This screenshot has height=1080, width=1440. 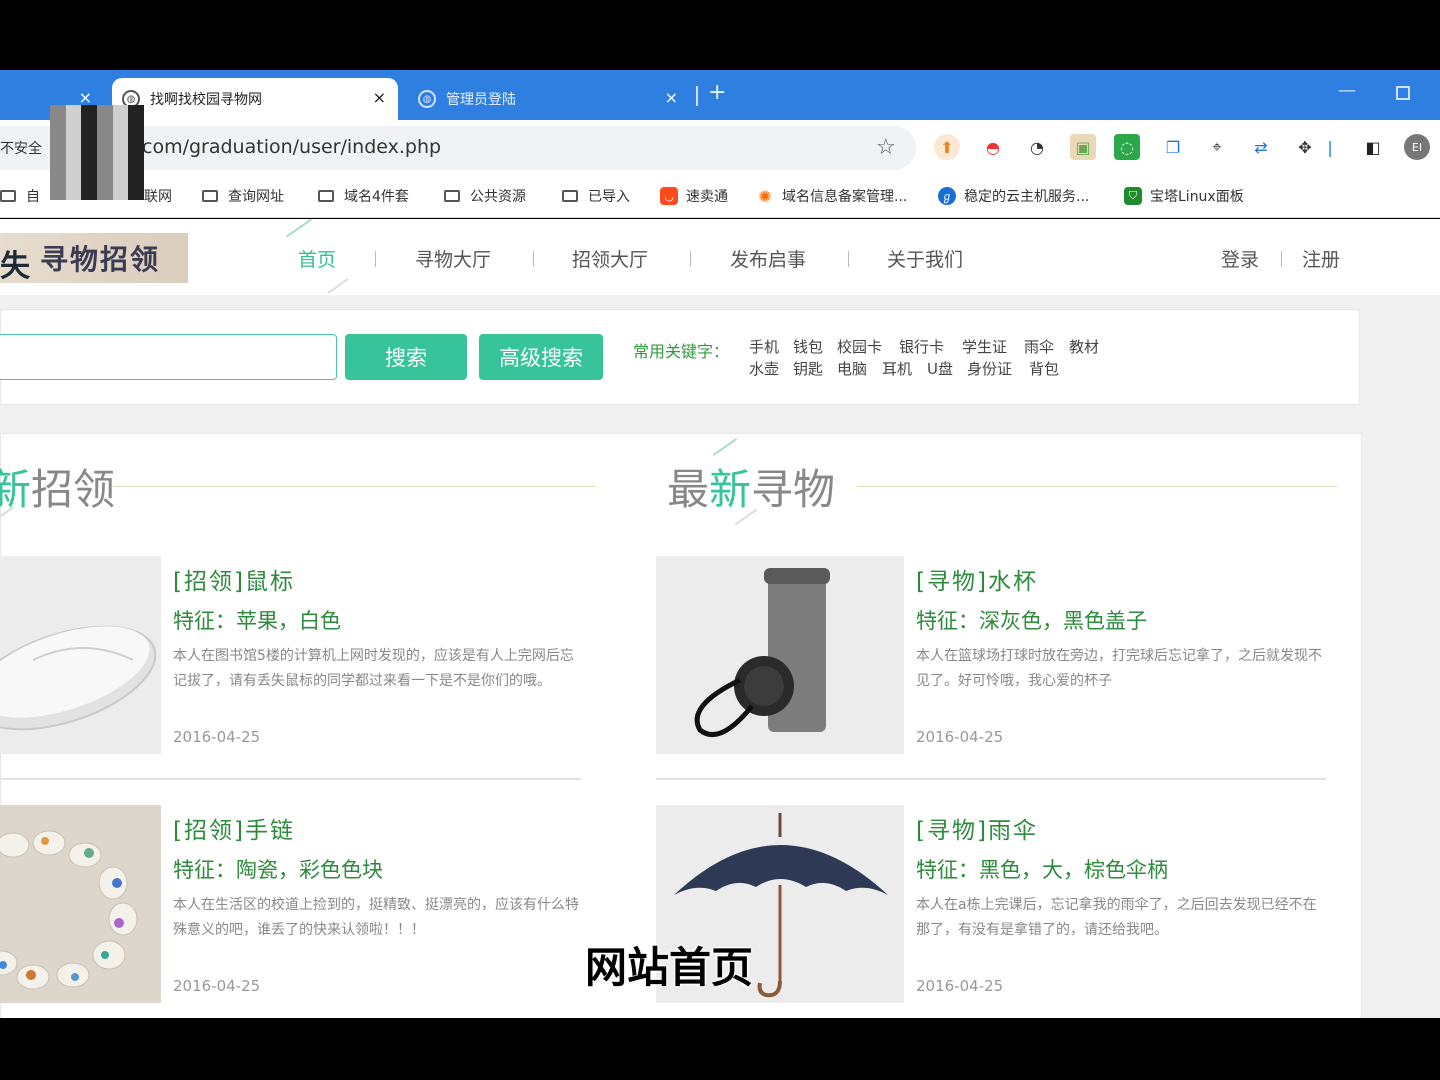 What do you see at coordinates (158, 196) in the screenshot?
I see `bookmark-folder: 联网` at bounding box center [158, 196].